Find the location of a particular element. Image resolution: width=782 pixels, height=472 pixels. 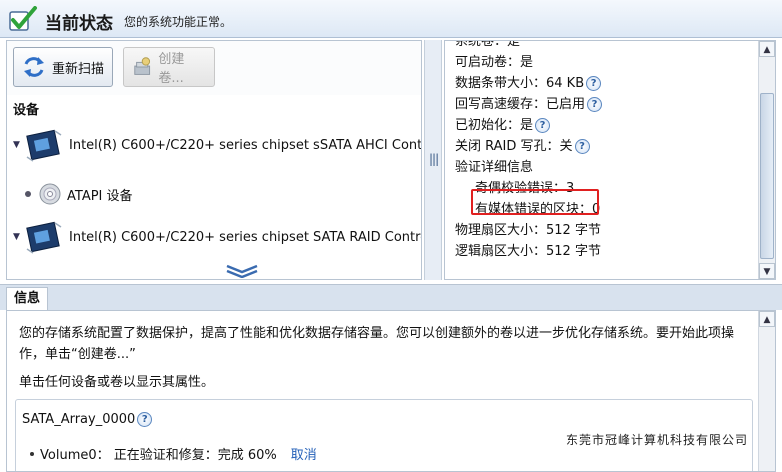

tree-bullet is located at coordinates (28, 194).